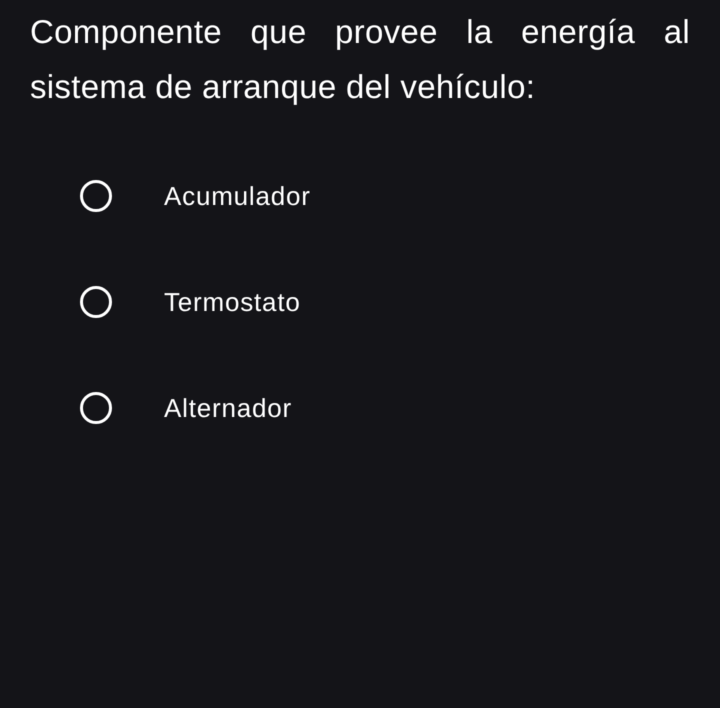 The image size is (720, 708). What do you see at coordinates (228, 408) in the screenshot?
I see `option-label: Alternador` at bounding box center [228, 408].